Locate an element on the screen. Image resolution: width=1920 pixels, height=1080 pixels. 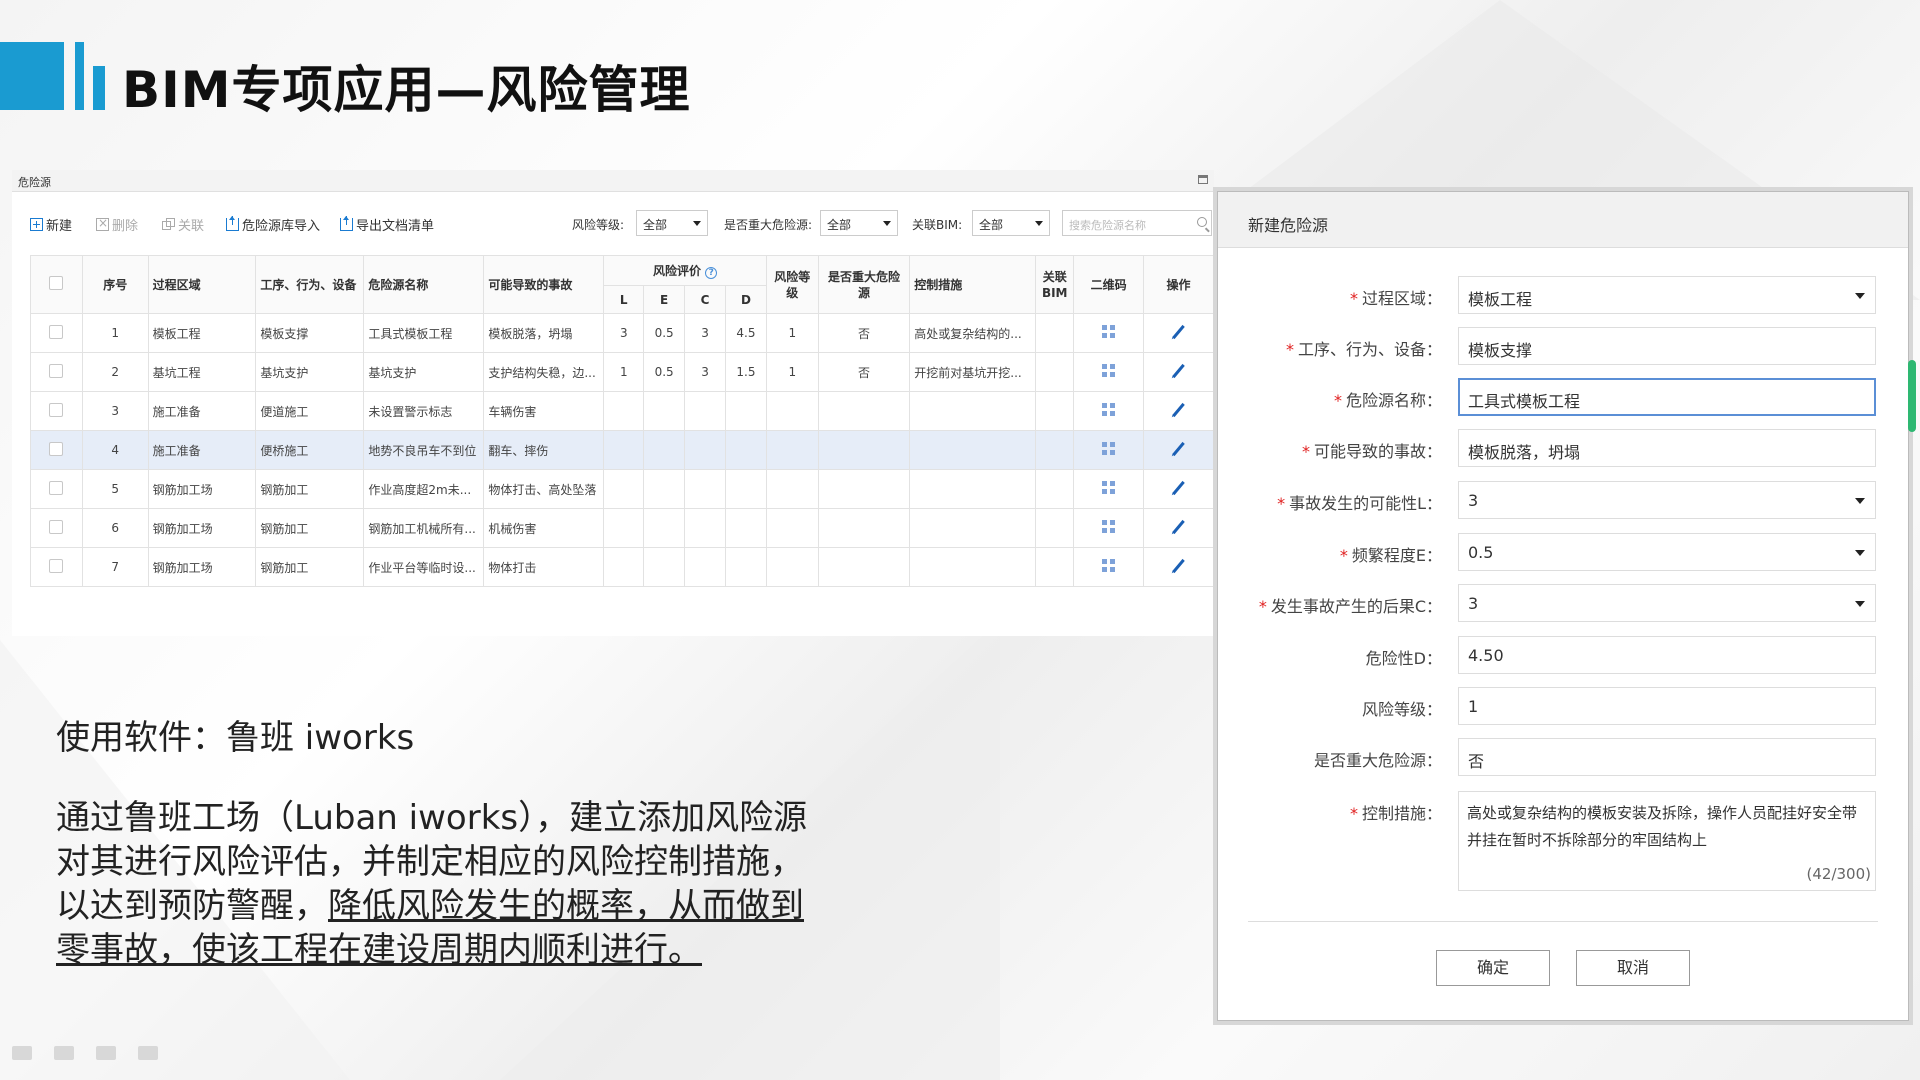
title-accent-bar is located at coordinates (79, 76).